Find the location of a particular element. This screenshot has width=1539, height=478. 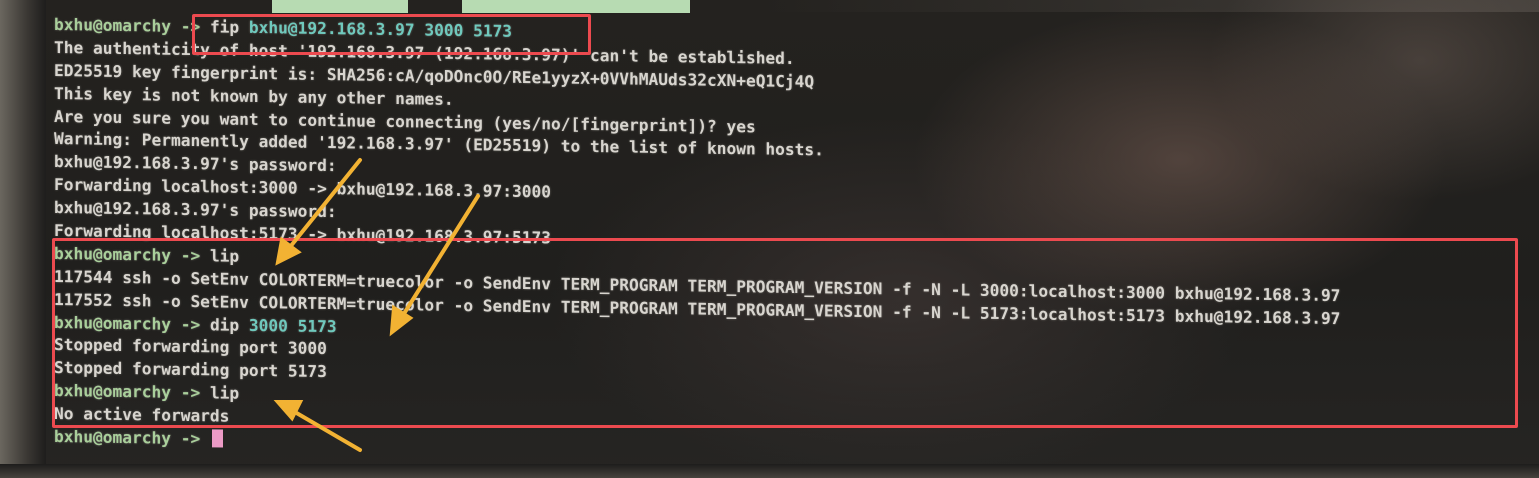

annotation-arrows is located at coordinates (376, 305).